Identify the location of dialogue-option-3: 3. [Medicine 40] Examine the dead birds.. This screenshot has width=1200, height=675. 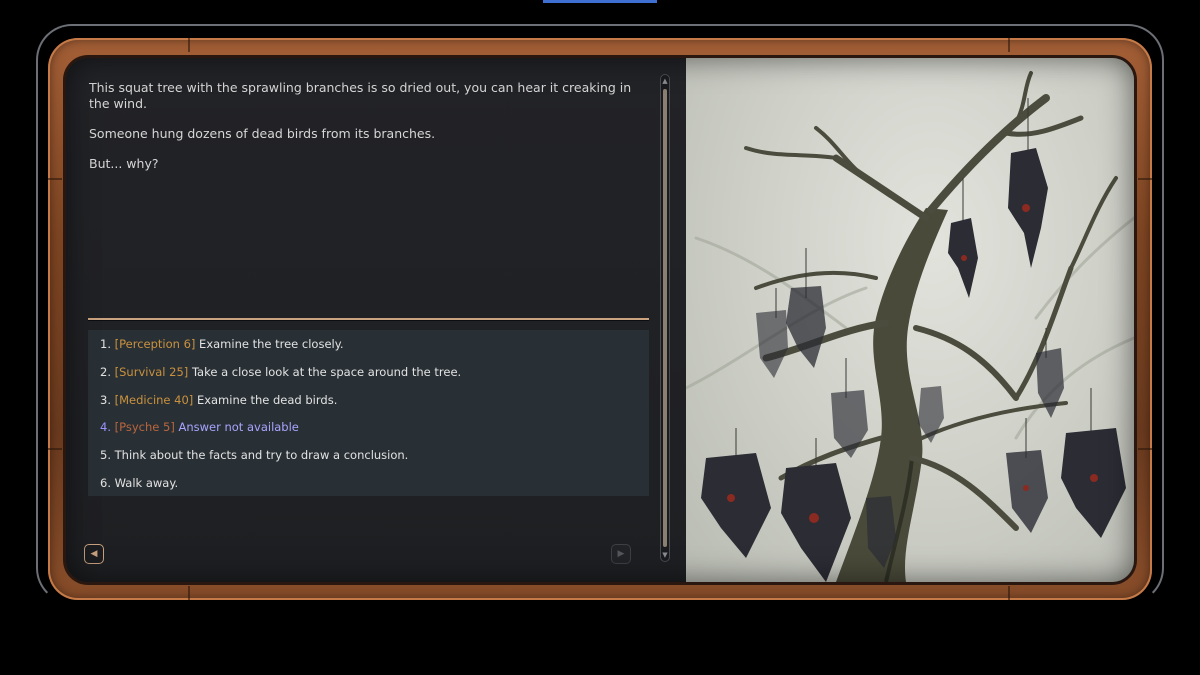
(374, 400).